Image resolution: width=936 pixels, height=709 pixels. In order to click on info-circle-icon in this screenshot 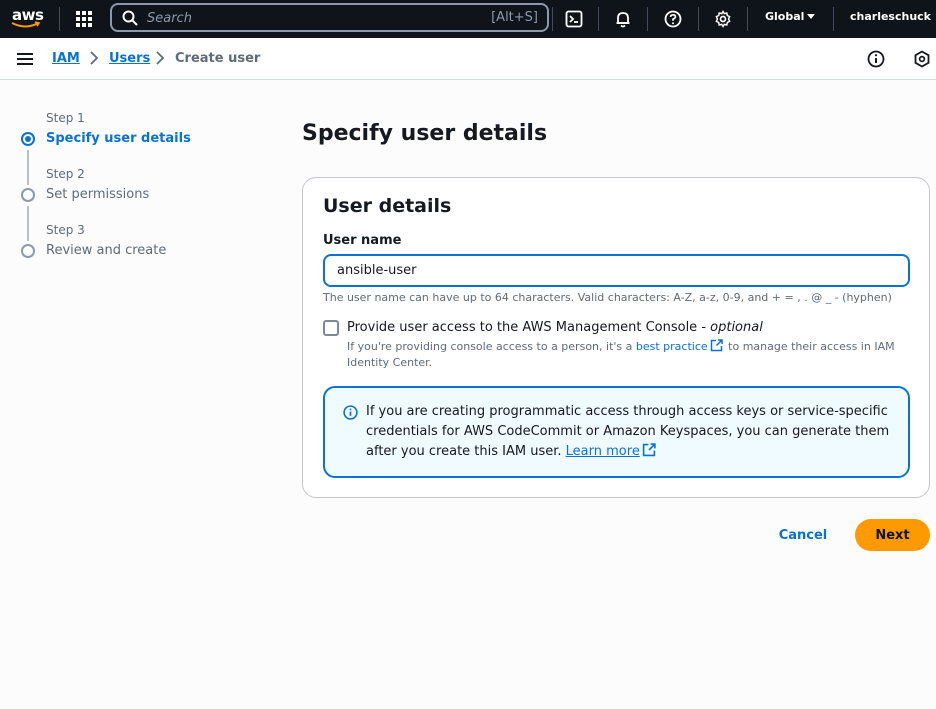, I will do `click(350, 412)`.